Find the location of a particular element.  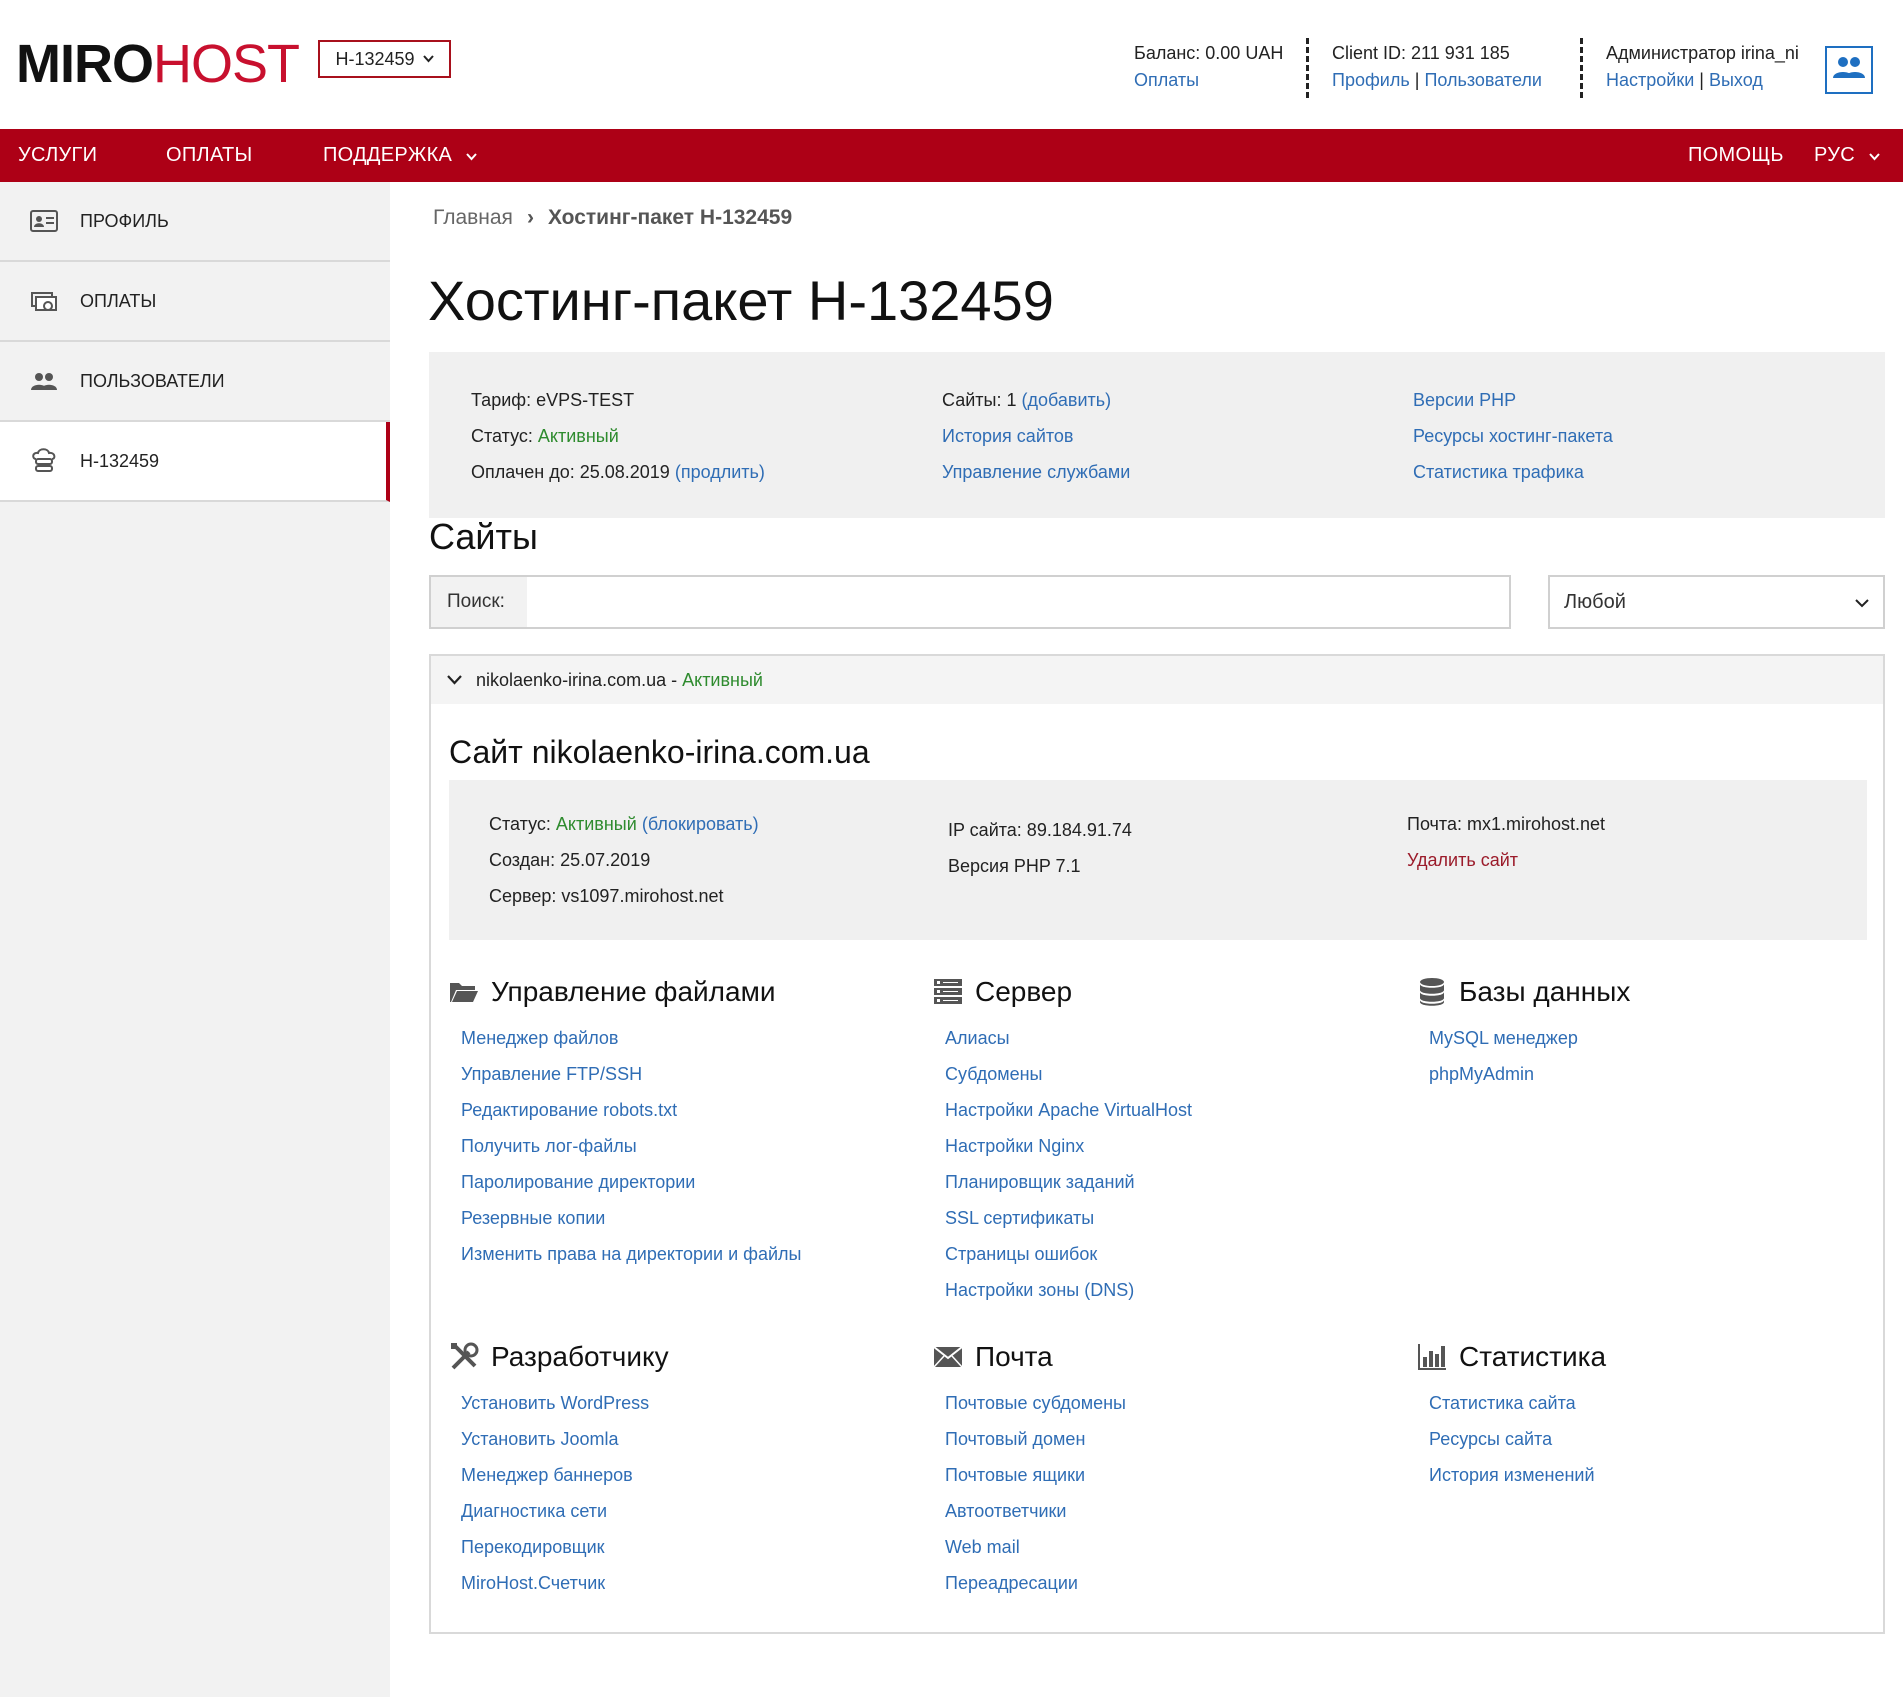

section-title: Базы данных is located at coordinates (1545, 991).